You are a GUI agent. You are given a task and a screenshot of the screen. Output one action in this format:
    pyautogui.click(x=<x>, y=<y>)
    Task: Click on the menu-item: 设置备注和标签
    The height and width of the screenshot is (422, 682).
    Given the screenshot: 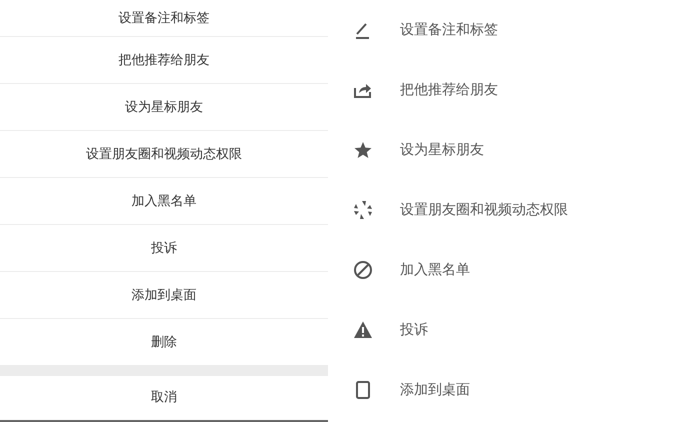 What is the action you would take?
    pyautogui.click(x=449, y=30)
    